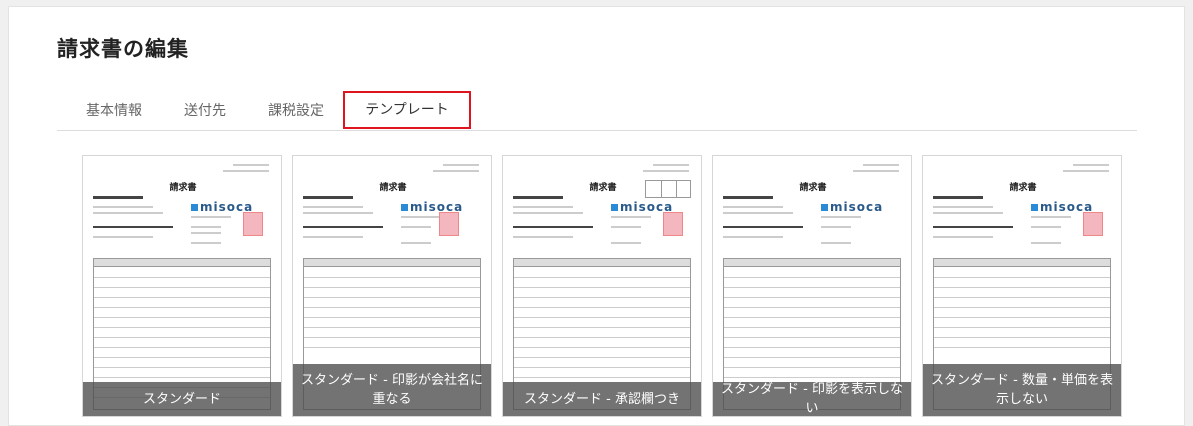  What do you see at coordinates (1022, 390) in the screenshot?
I see `template-caption: スタンダード - 数量・単価を表示しない` at bounding box center [1022, 390].